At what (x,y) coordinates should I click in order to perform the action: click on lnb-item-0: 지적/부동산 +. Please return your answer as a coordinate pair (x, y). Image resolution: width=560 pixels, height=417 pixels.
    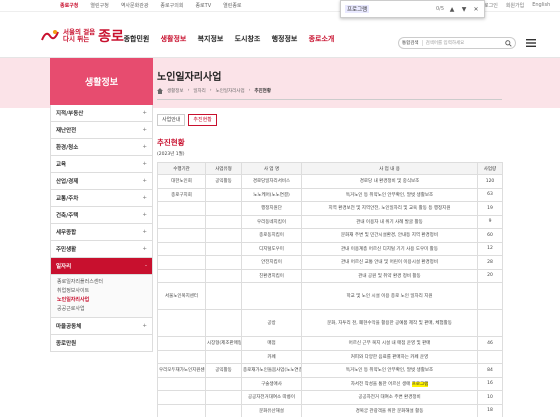
    Looking at the image, I should click on (101, 113).